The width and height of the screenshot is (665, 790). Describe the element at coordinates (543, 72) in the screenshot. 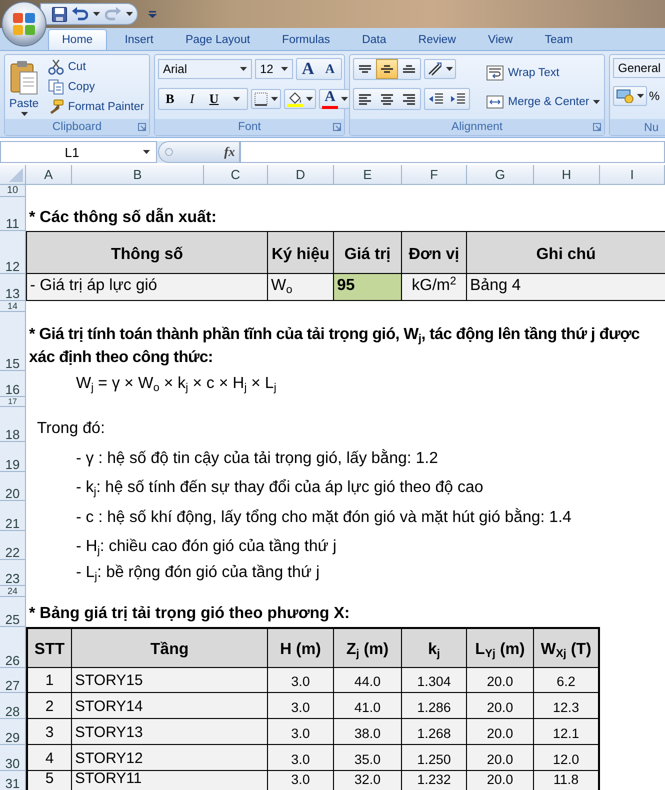

I see `wrap-text-button: Wrap Text` at that location.